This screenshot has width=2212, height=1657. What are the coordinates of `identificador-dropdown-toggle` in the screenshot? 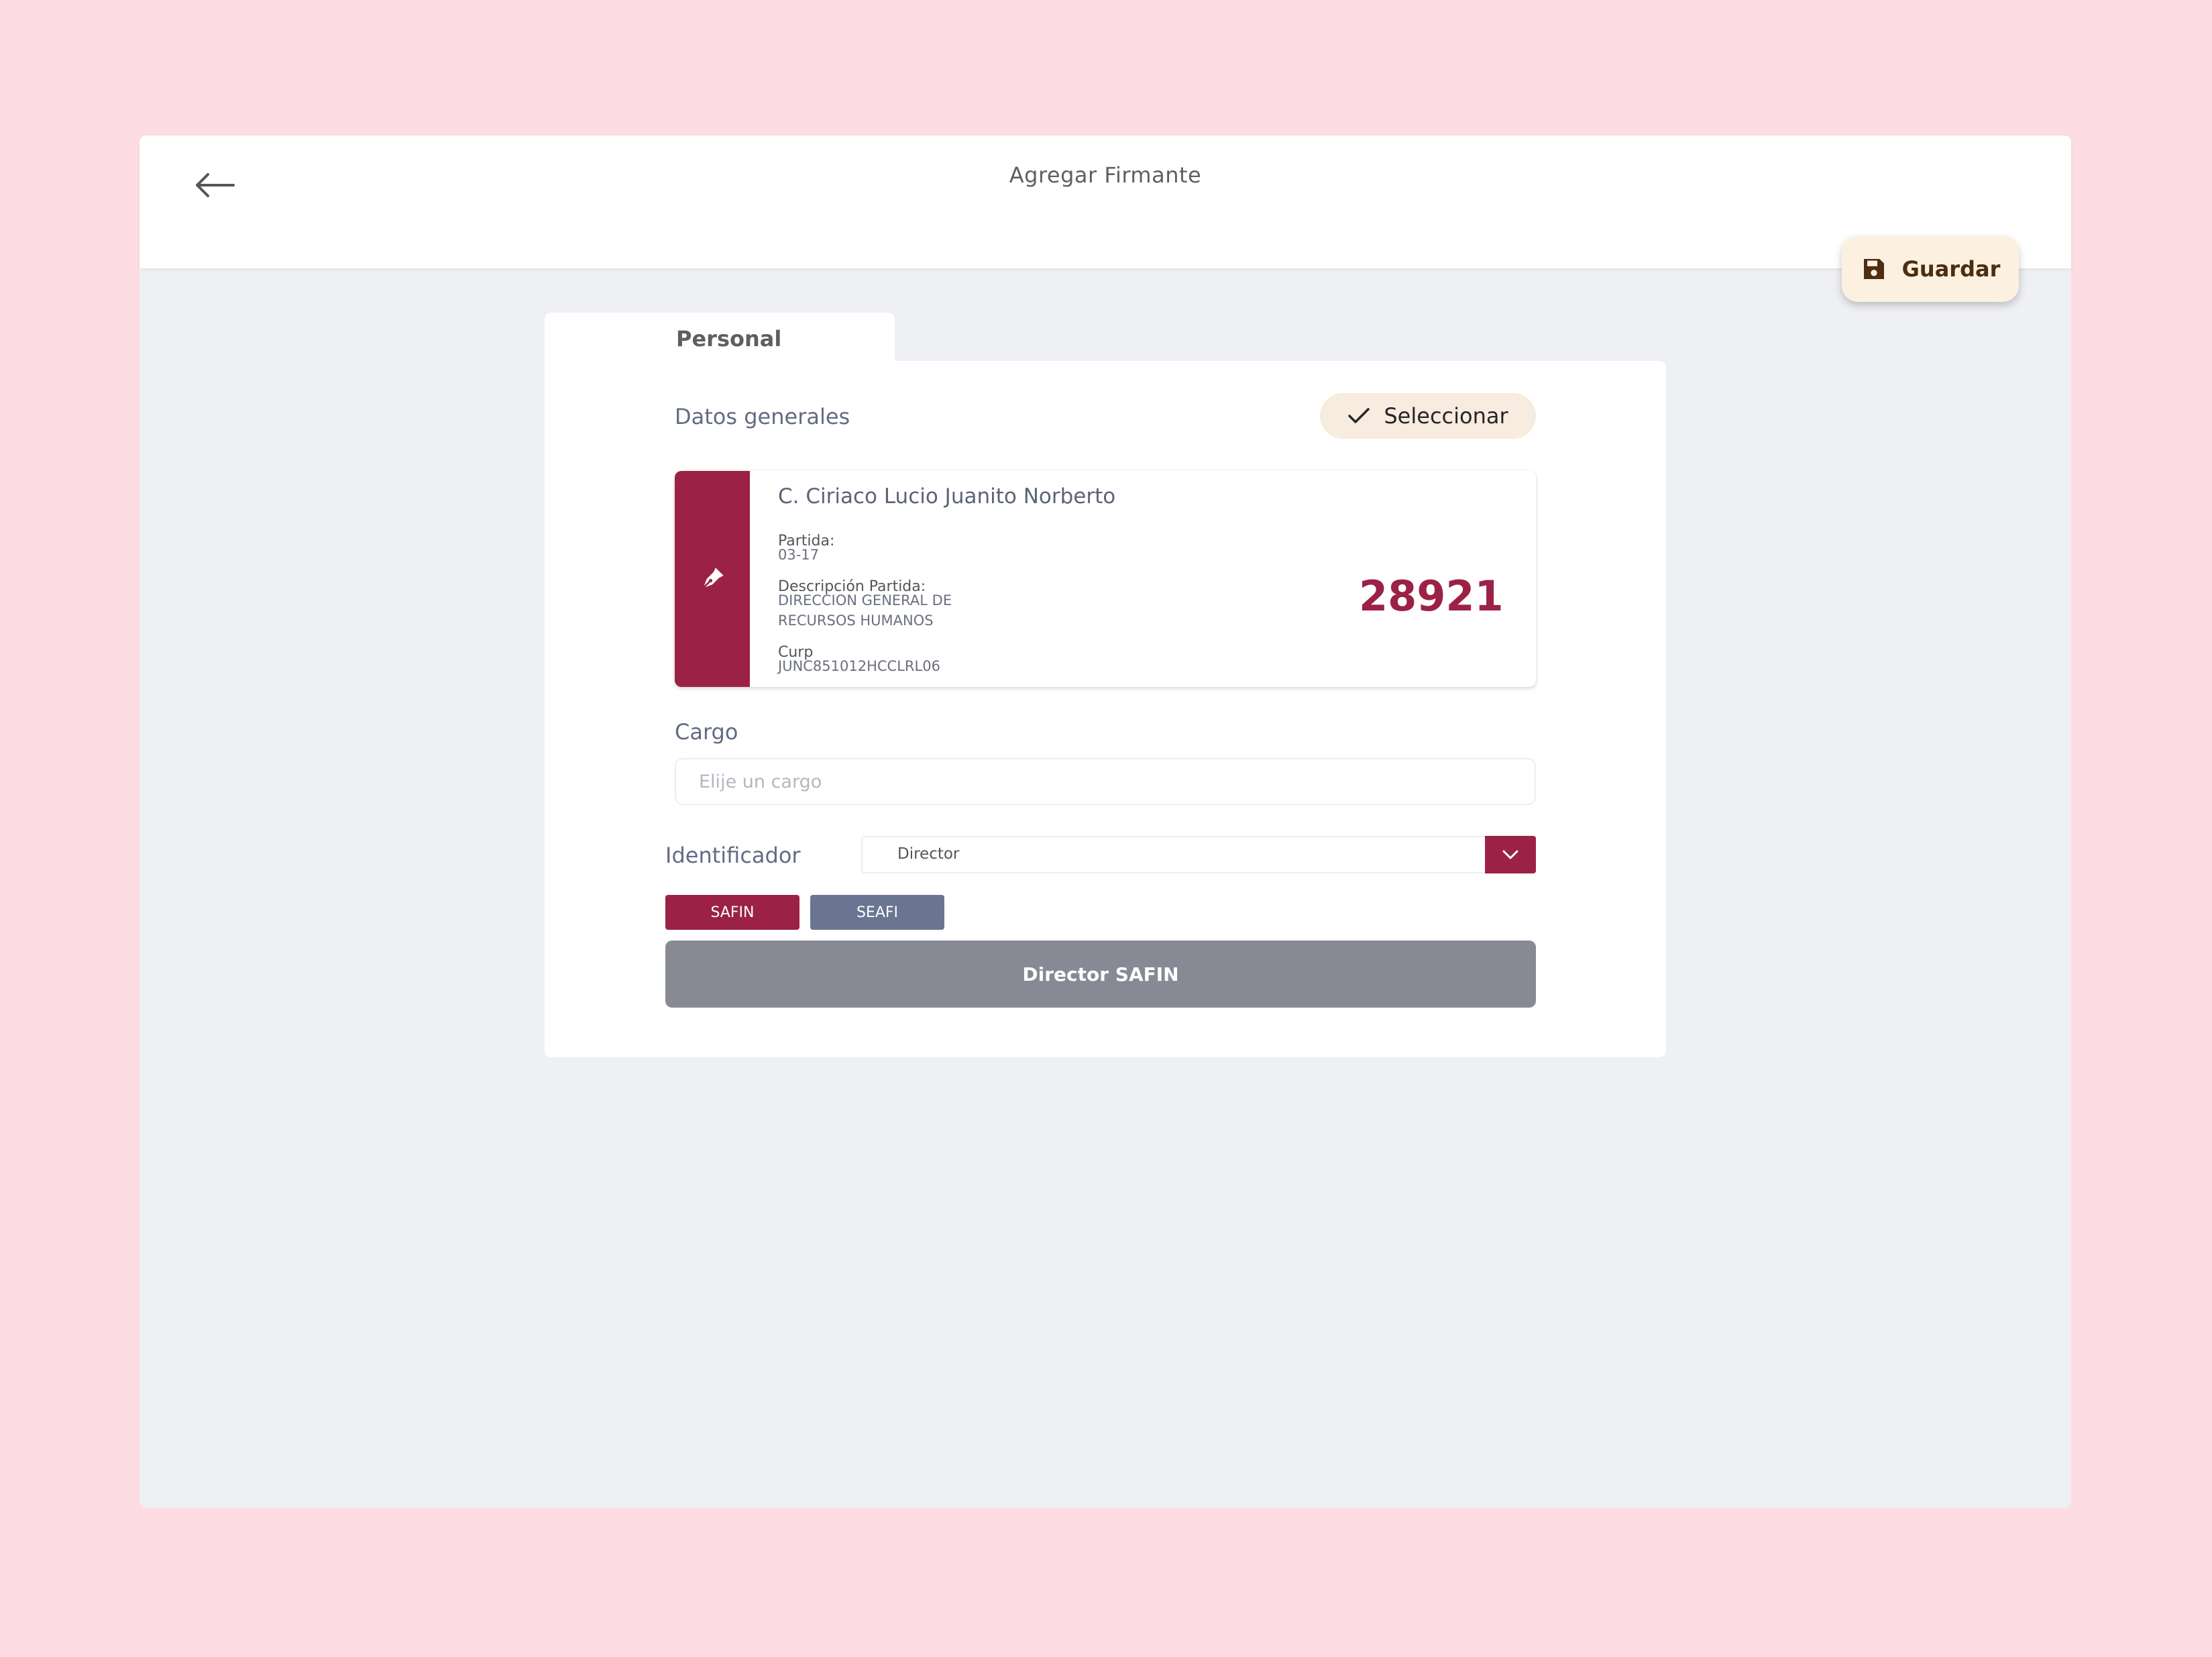 It's located at (1510, 855).